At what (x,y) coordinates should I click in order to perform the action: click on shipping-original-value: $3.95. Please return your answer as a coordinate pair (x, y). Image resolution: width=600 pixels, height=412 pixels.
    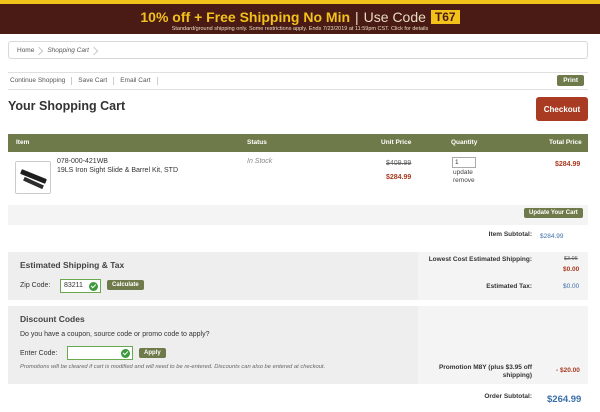
    Looking at the image, I should click on (571, 259).